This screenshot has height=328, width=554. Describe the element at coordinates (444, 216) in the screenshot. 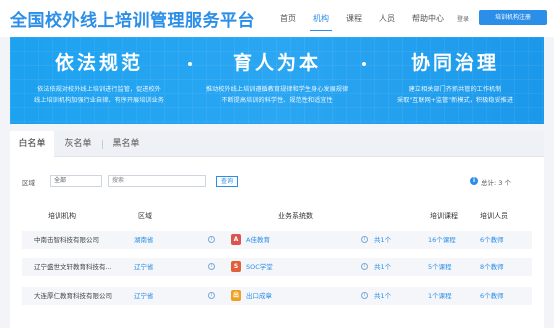

I see `column-header-courses: 培训课程` at that location.